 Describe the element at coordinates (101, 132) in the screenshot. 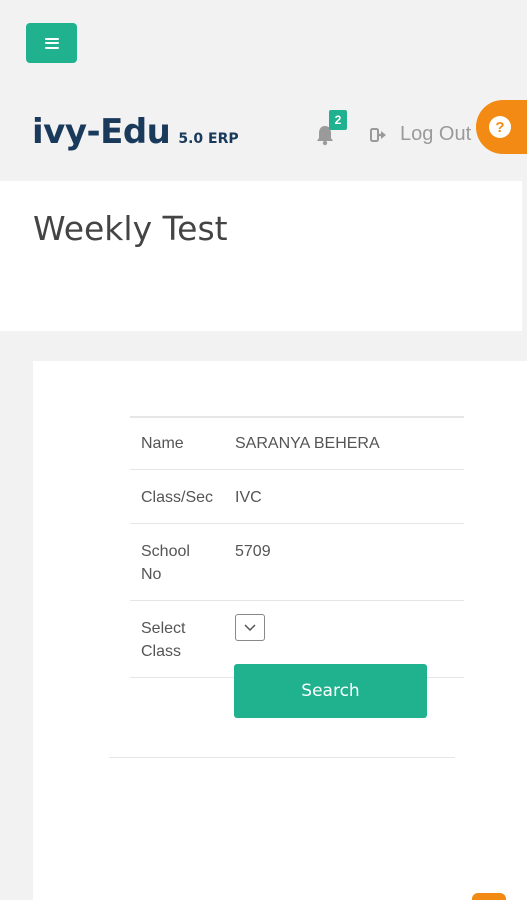

I see `brand-name: ivy-Edu` at that location.